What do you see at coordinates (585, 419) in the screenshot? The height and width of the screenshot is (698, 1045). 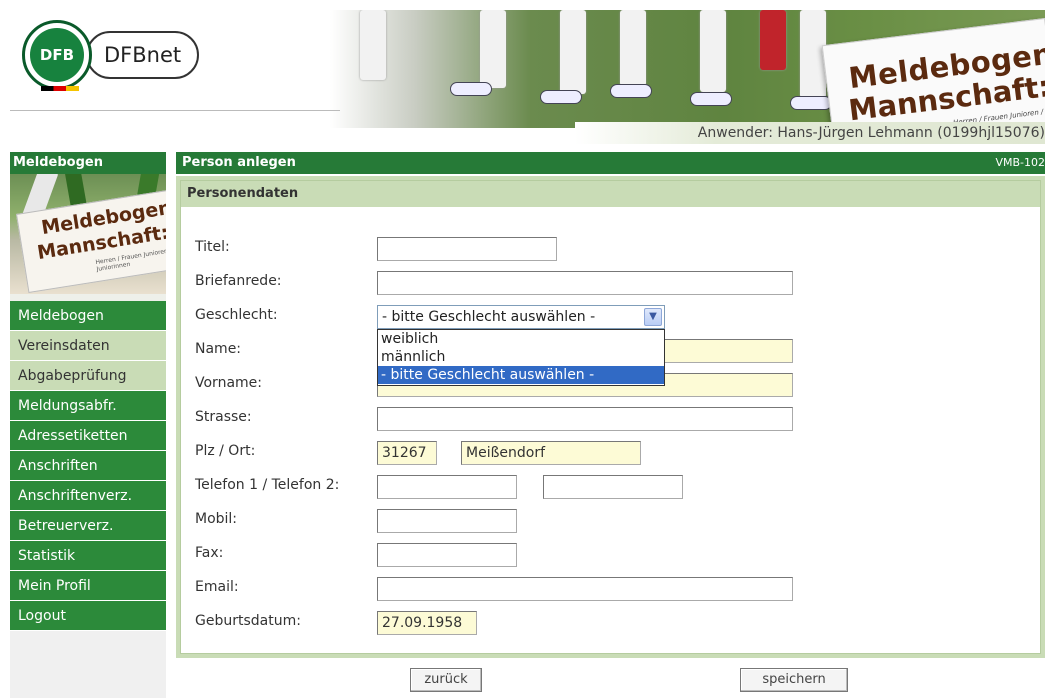 I see `strasse-input` at bounding box center [585, 419].